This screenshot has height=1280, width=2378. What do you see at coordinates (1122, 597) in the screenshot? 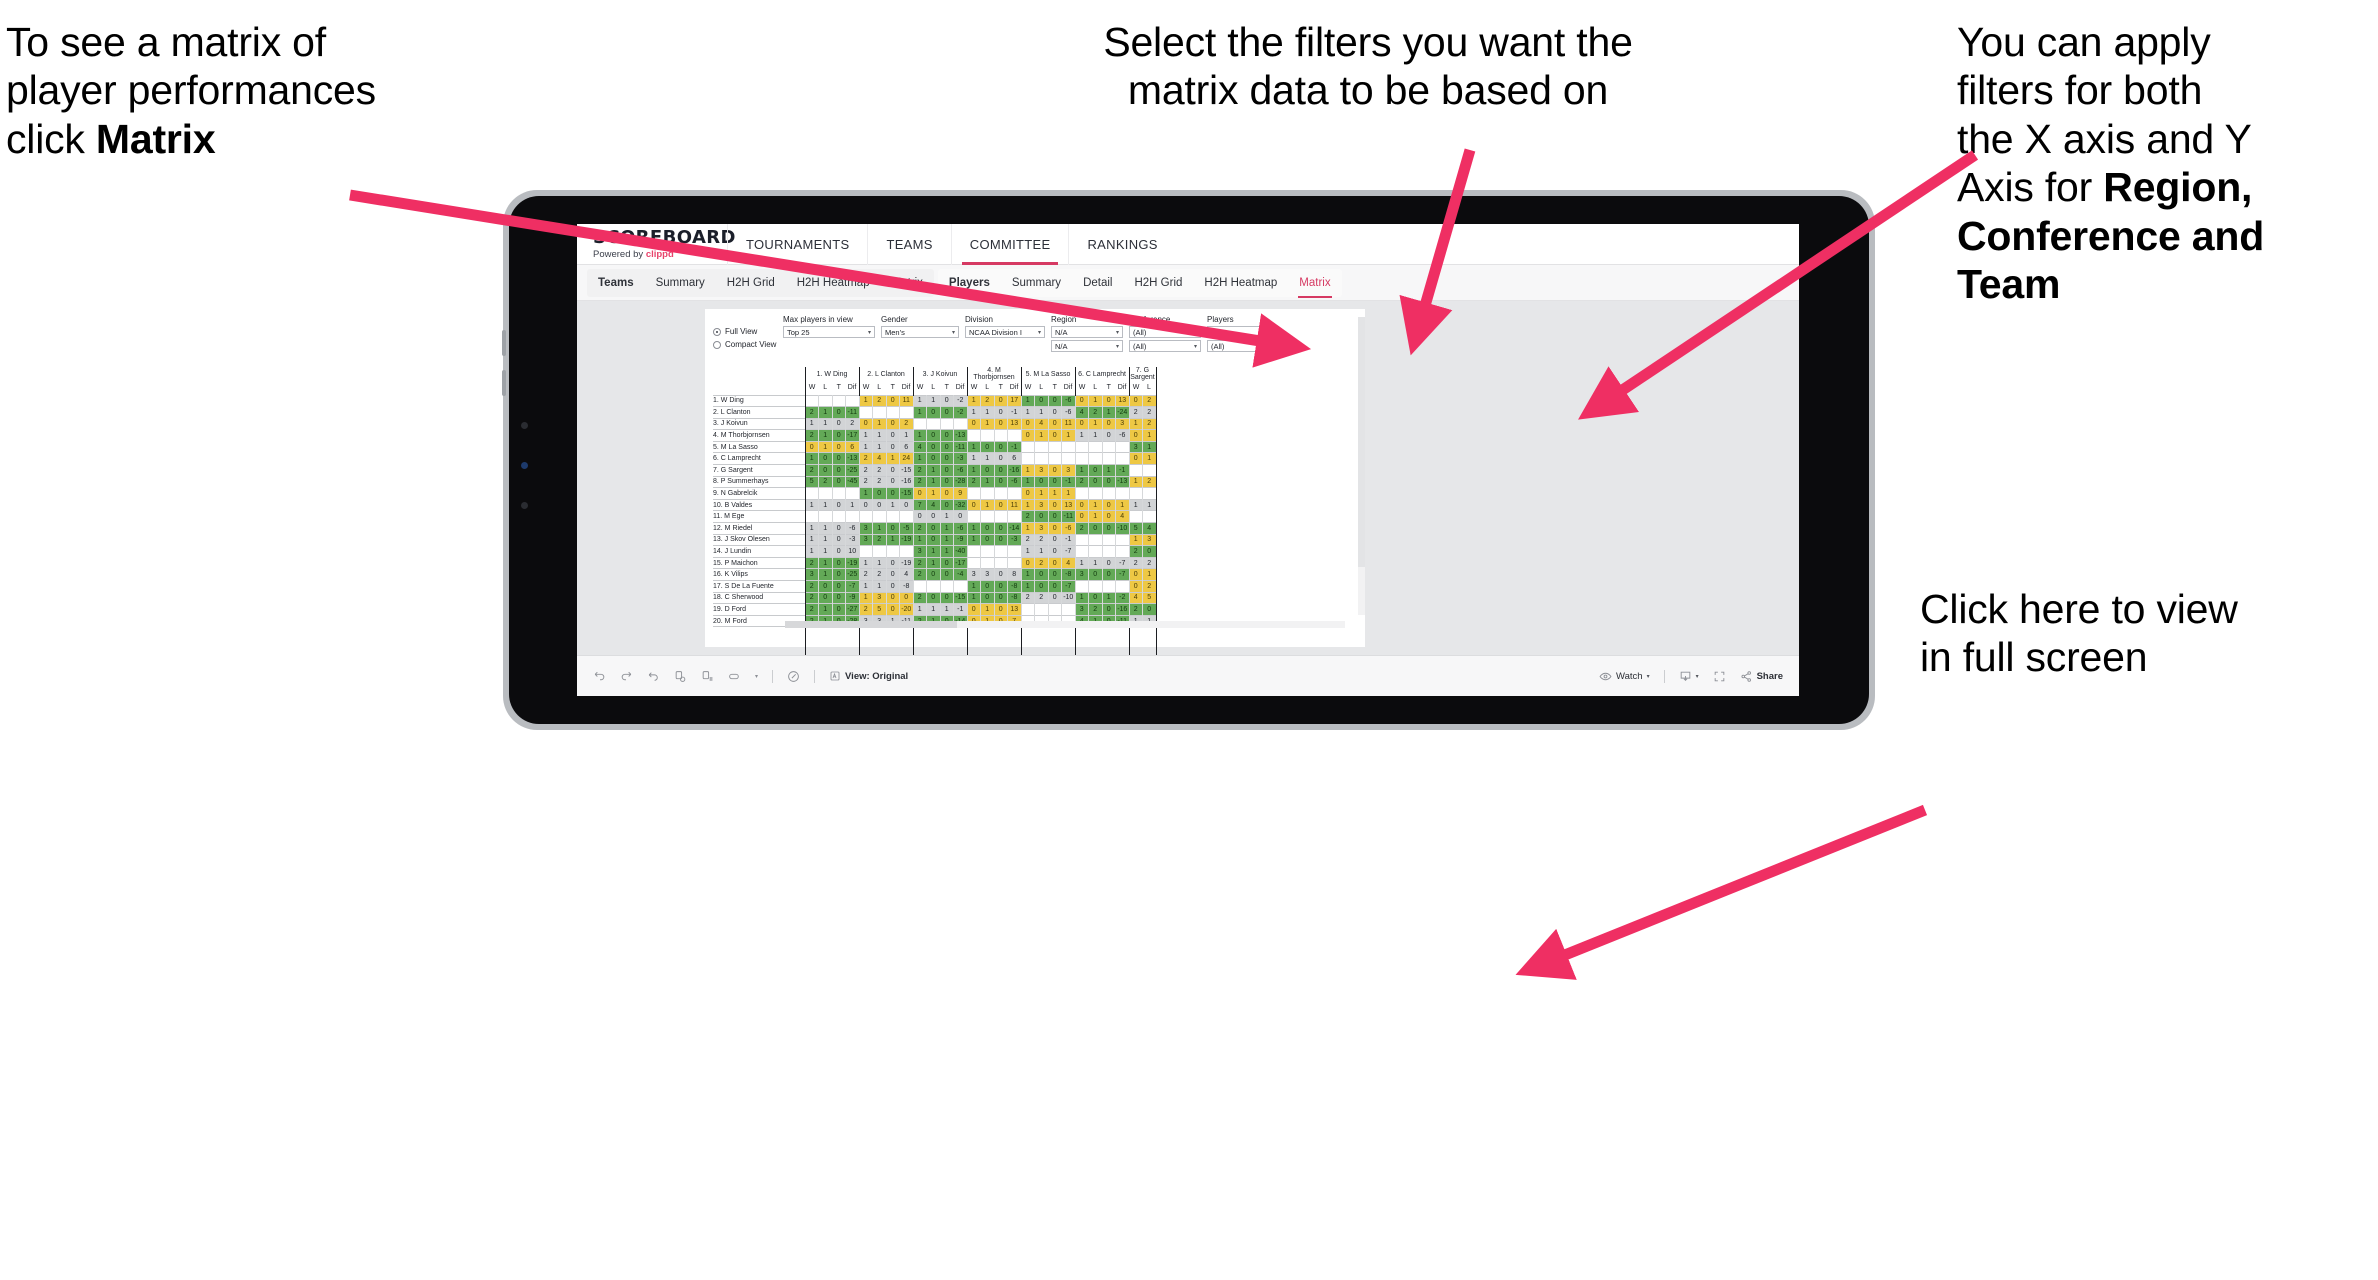
I see `matrix-cell: -2` at bounding box center [1122, 597].